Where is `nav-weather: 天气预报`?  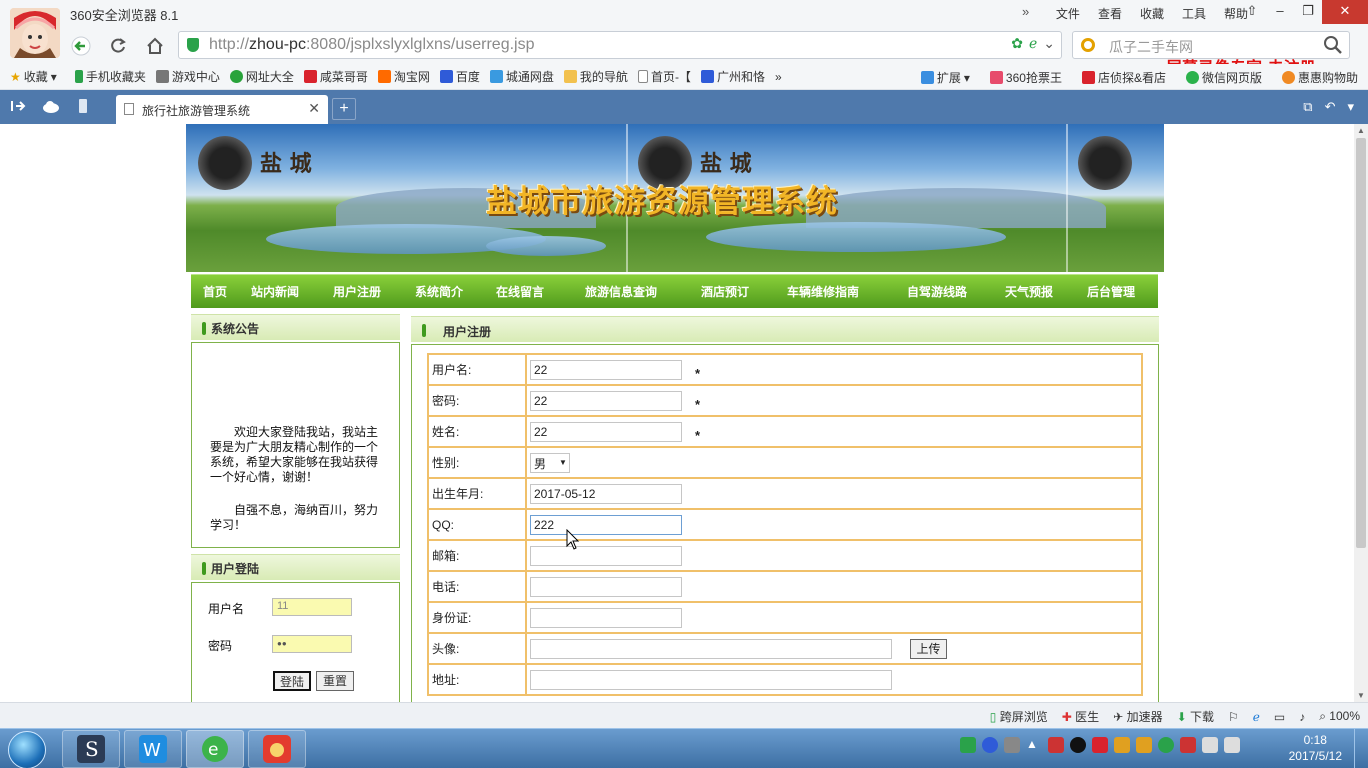
nav-weather: 天气预报 is located at coordinates (1029, 291).